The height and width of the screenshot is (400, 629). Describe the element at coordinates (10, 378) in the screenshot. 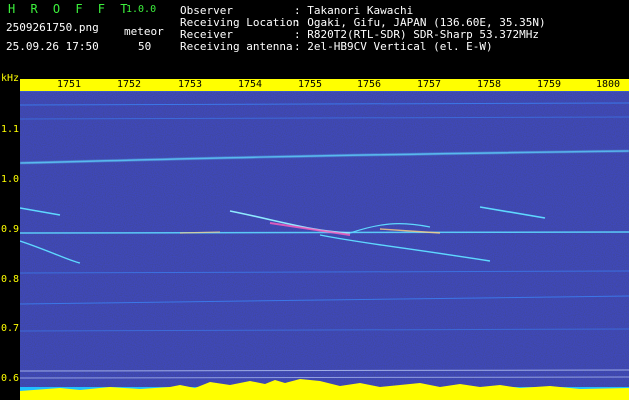

I see `y-tick-label: 0.6` at that location.